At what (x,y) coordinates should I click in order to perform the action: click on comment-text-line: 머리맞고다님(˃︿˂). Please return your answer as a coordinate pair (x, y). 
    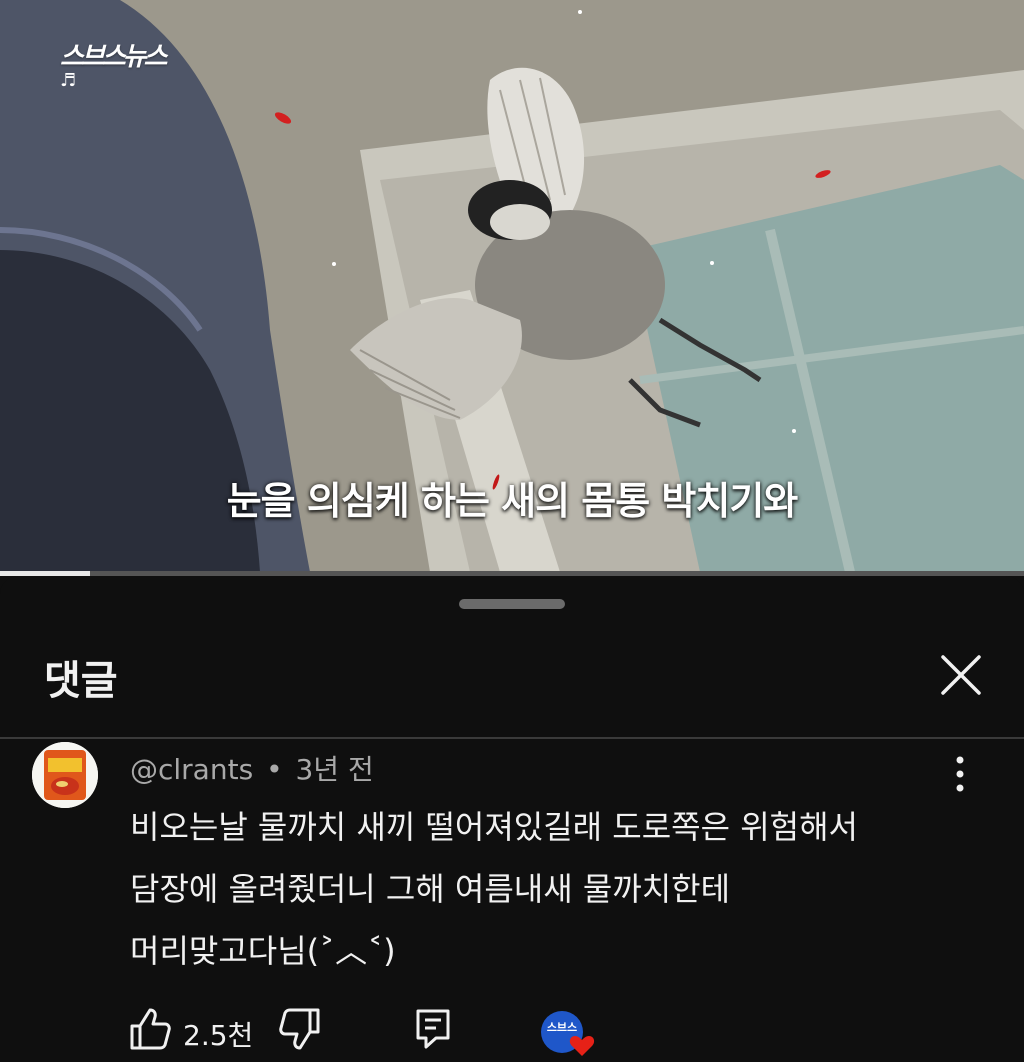
    Looking at the image, I should click on (263, 951).